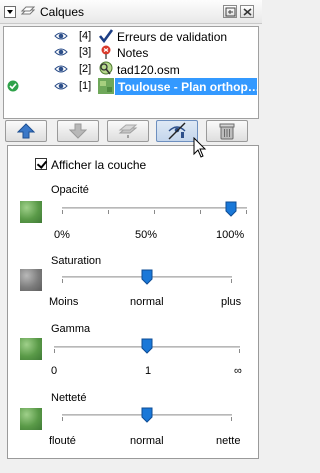 Image resolution: width=320 pixels, height=473 pixels. What do you see at coordinates (10, 12) in the screenshot?
I see `collapse-toggle-icon` at bounding box center [10, 12].